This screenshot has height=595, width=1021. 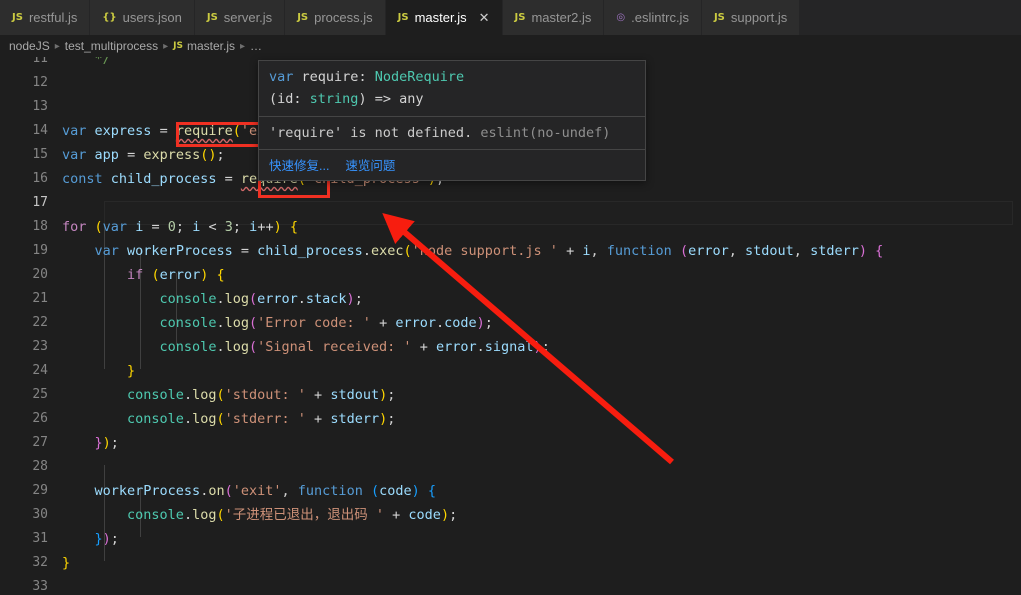 I want to click on line-number-23: 23, so click(x=40, y=346).